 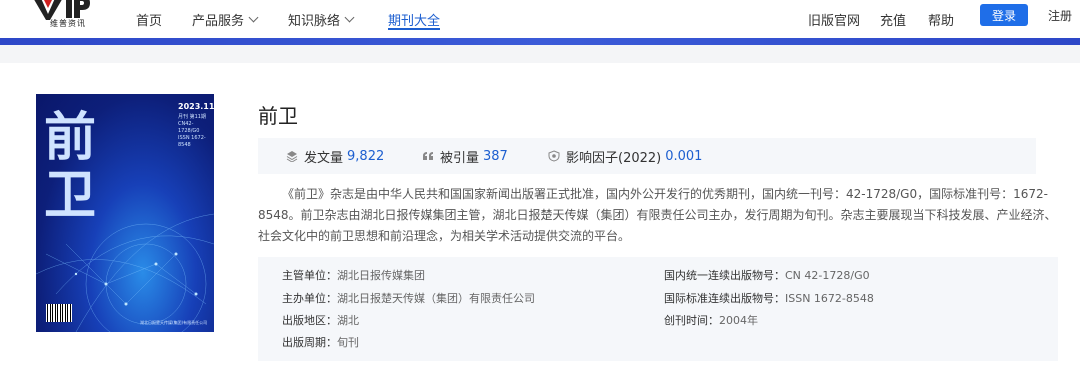 I want to click on stat-citations: 被引量 387, so click(x=465, y=156).